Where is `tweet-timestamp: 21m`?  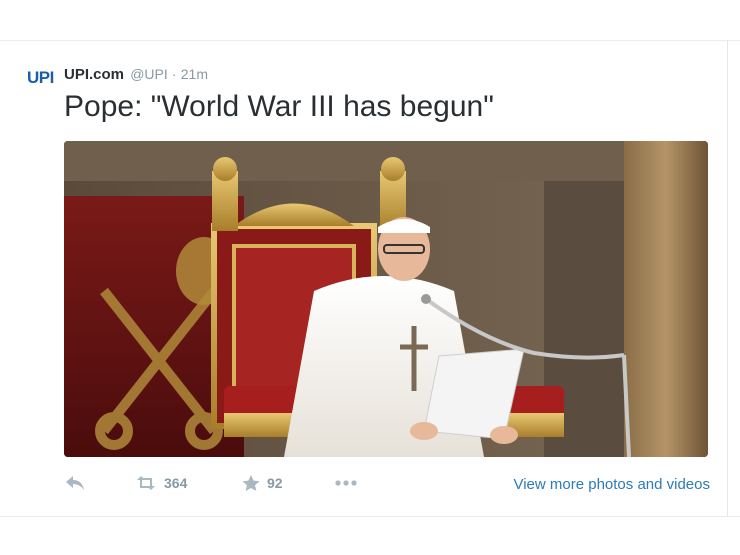 tweet-timestamp: 21m is located at coordinates (194, 74).